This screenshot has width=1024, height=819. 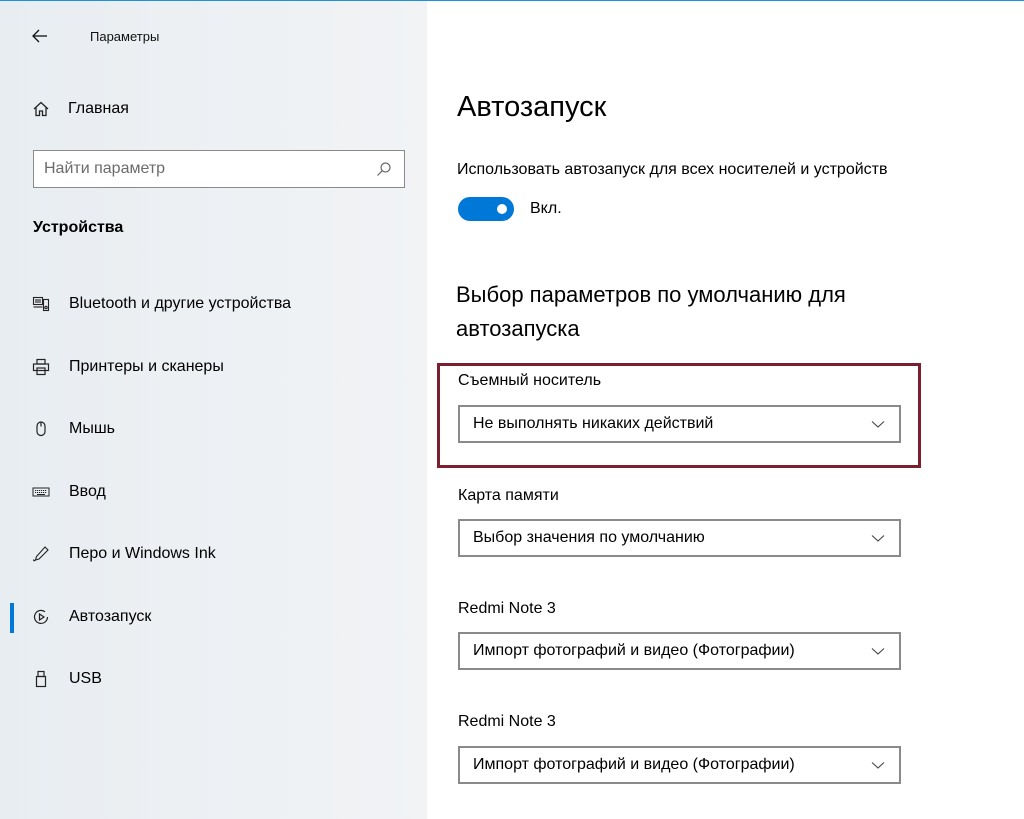 I want to click on sidebar-item-label: Мышь, so click(x=92, y=429).